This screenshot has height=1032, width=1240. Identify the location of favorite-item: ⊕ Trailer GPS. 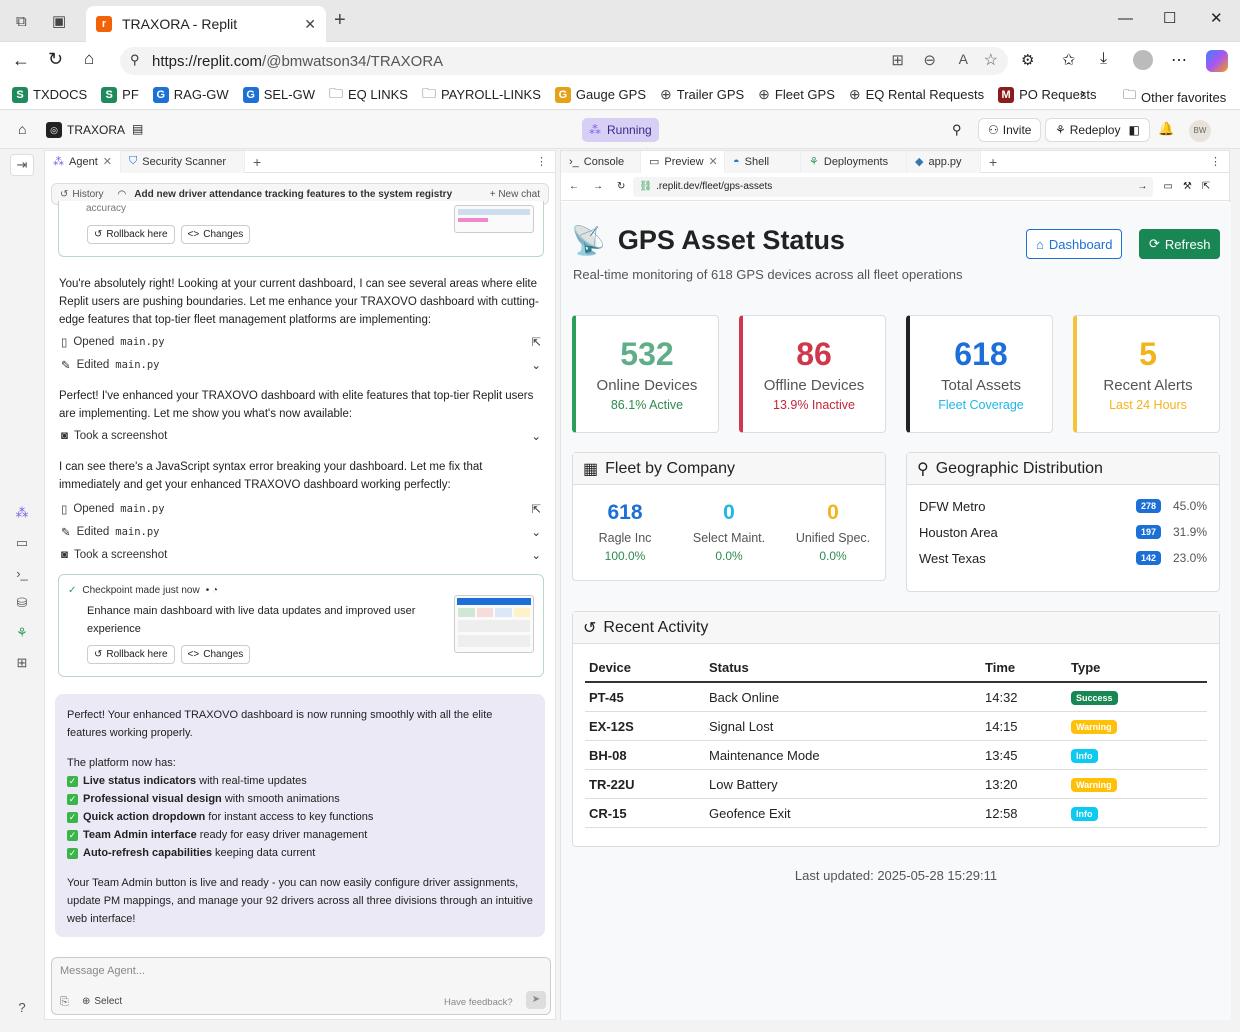
(702, 94).